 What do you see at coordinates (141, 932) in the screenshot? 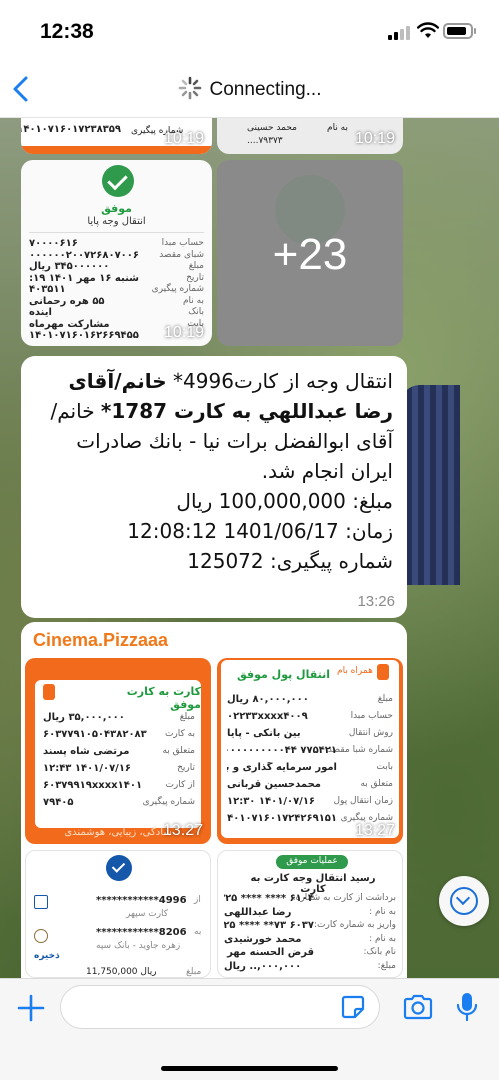
I see `destination-card-number: ************8206` at bounding box center [141, 932].